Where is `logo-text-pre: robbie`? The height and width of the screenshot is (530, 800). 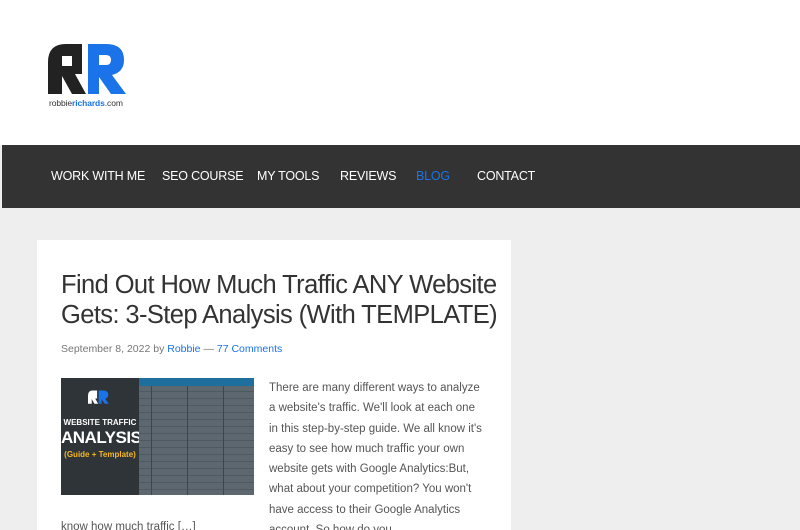 logo-text-pre: robbie is located at coordinates (61, 103).